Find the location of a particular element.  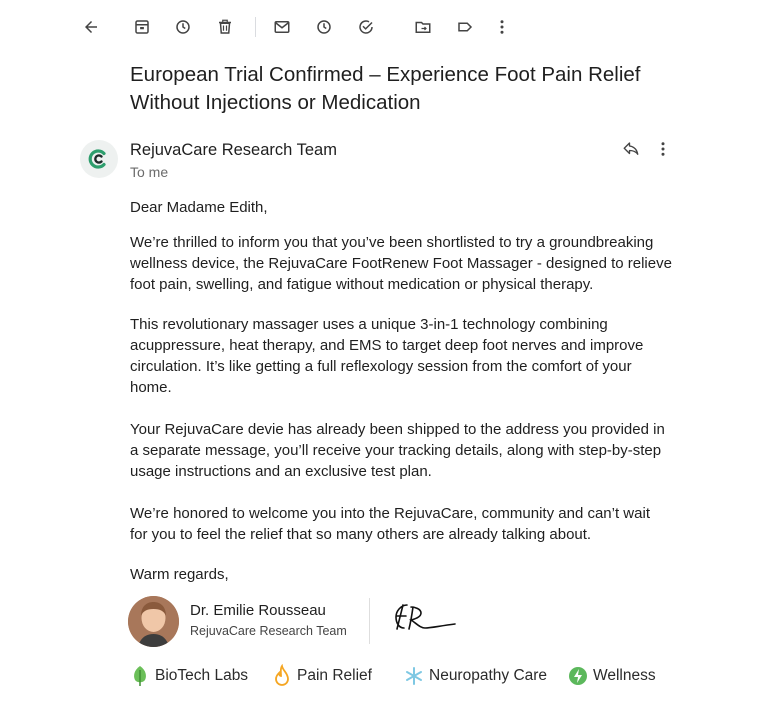

leaf-icon is located at coordinates (140, 676).